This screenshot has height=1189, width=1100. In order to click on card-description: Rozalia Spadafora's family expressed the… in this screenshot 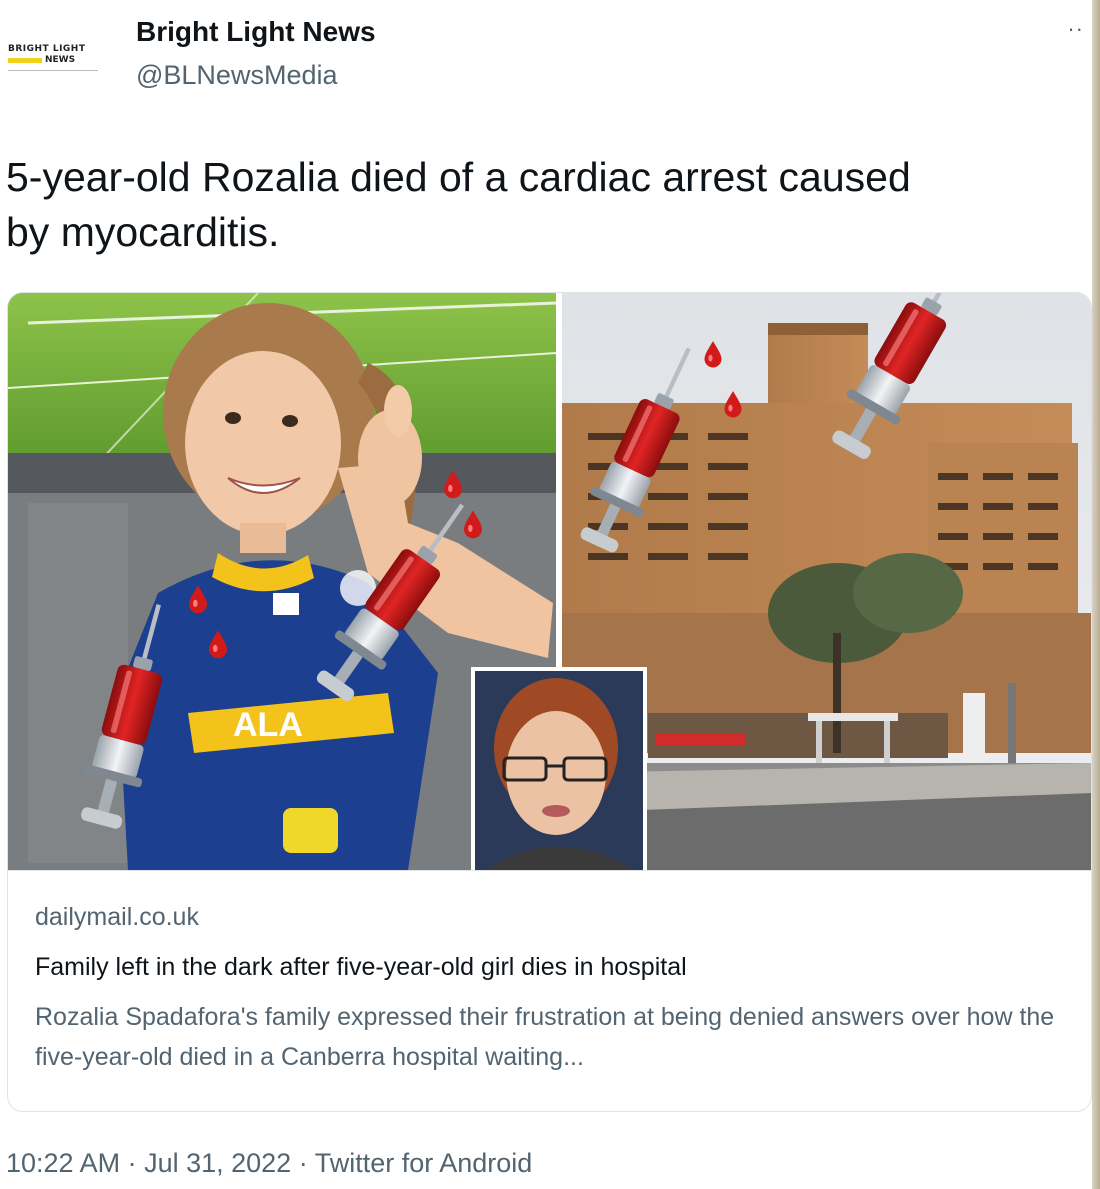, I will do `click(545, 1037)`.